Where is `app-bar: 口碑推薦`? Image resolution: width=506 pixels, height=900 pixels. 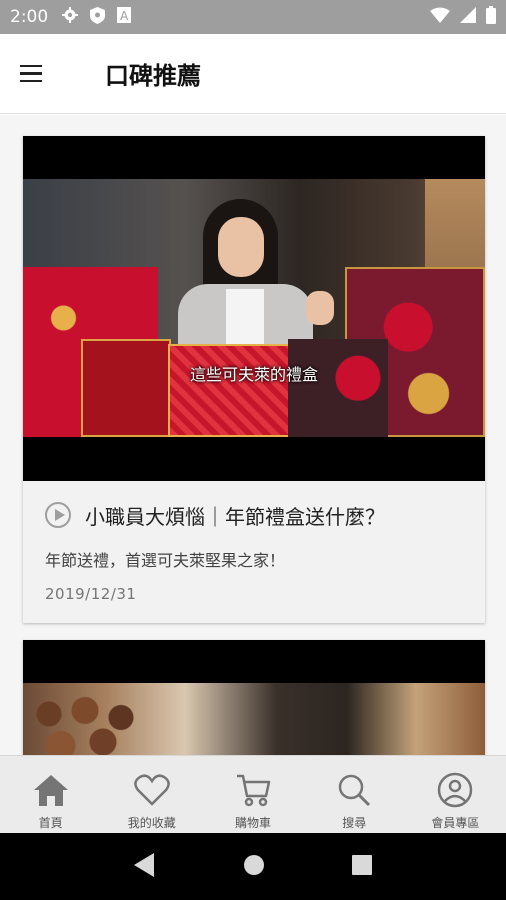
app-bar: 口碑推薦 is located at coordinates (253, 74).